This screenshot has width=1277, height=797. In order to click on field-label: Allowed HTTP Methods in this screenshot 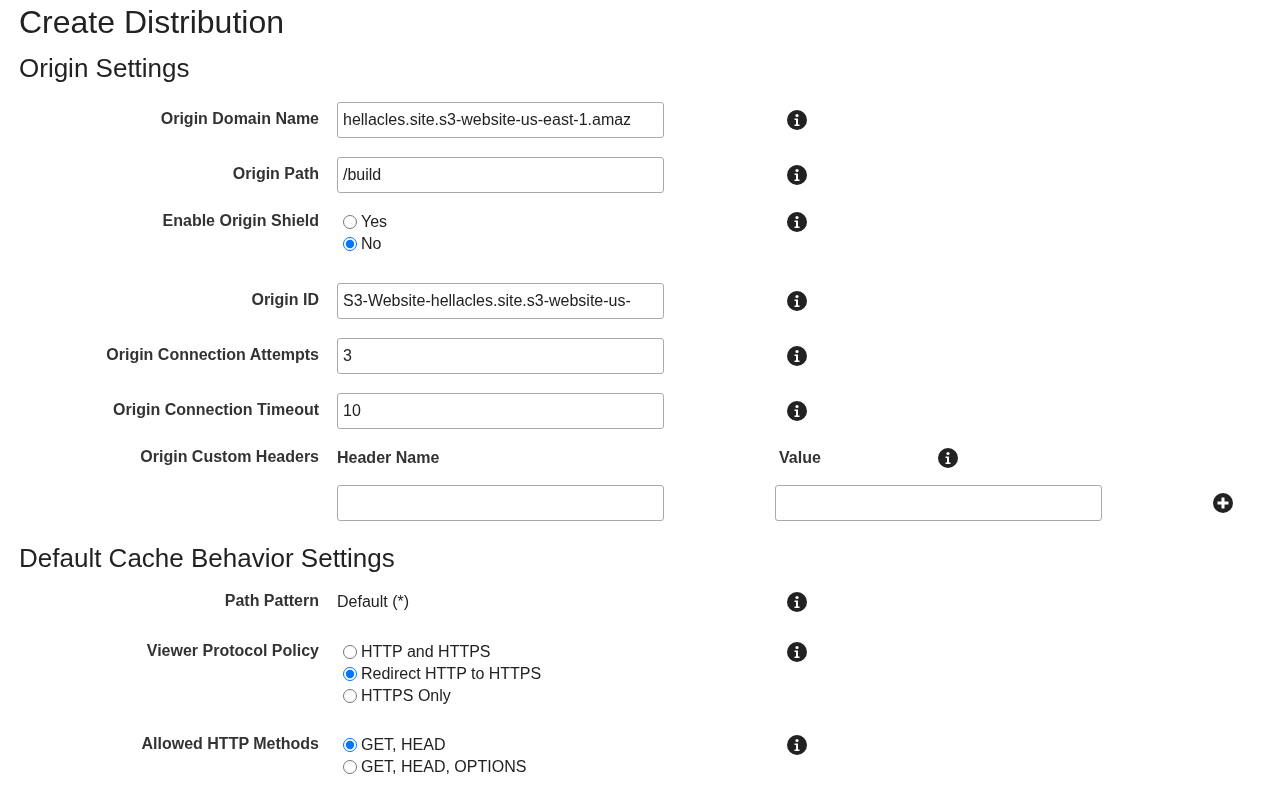, I will do `click(229, 744)`.